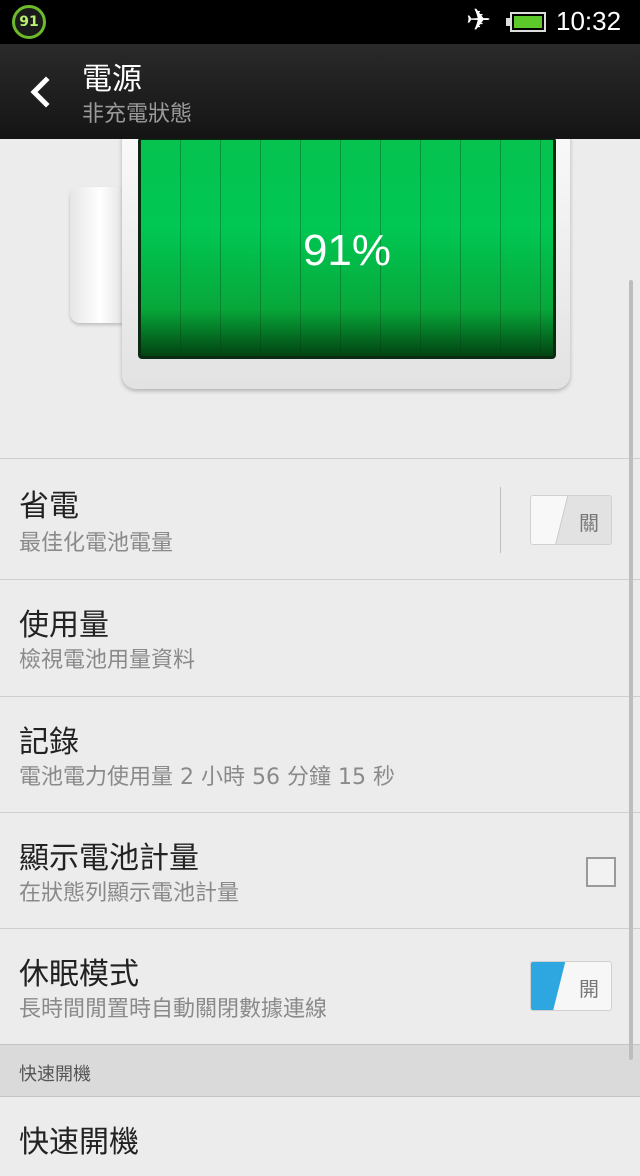  Describe the element at coordinates (320, 637) in the screenshot. I see `usage-item: 使用量 檢視電池用量資料` at that location.